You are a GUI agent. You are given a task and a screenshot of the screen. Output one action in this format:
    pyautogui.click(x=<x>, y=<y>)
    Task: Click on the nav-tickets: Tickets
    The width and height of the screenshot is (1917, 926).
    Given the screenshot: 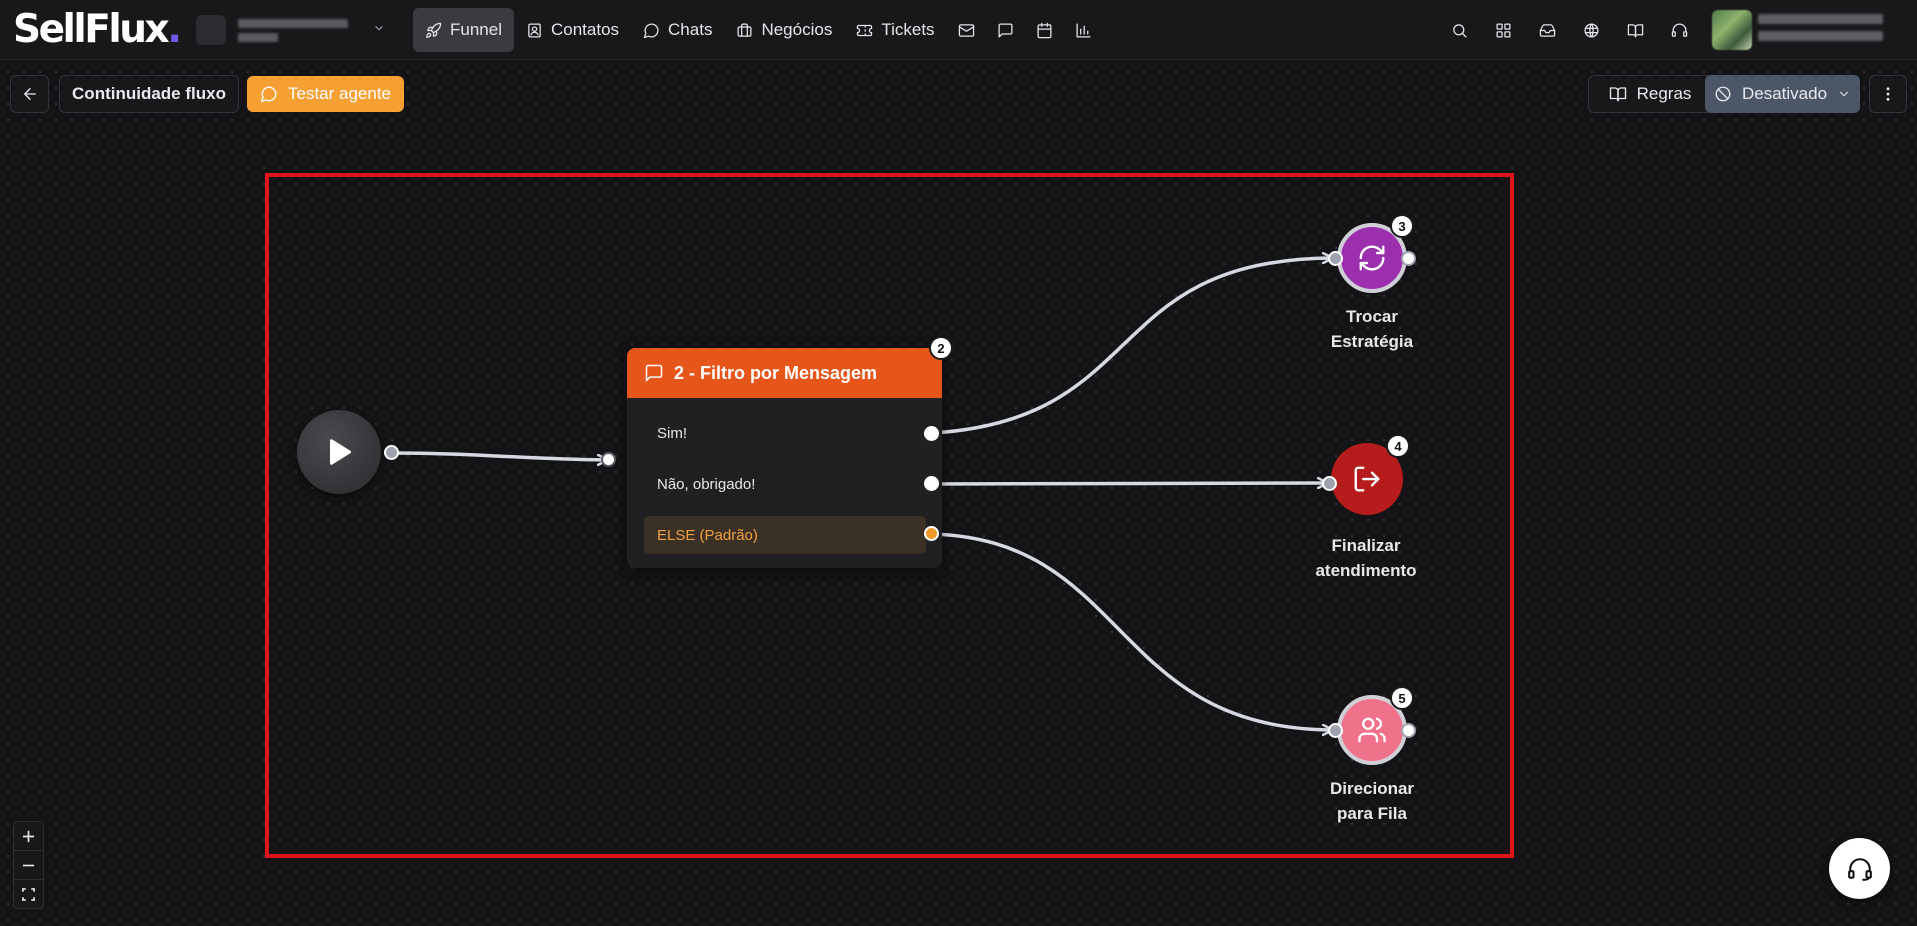 What is the action you would take?
    pyautogui.click(x=895, y=30)
    